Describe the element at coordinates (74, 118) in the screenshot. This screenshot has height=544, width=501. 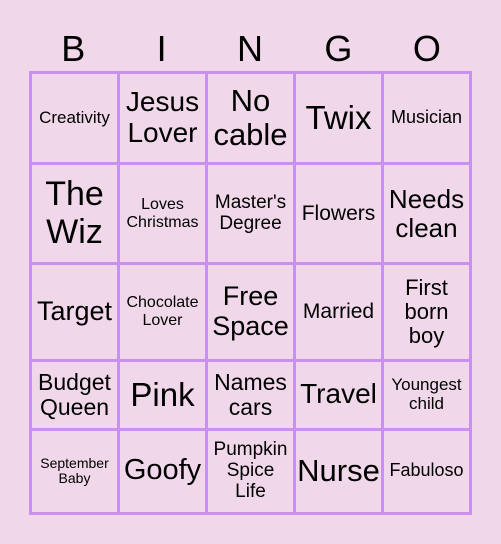
I see `bingo-cell: Creativity` at that location.